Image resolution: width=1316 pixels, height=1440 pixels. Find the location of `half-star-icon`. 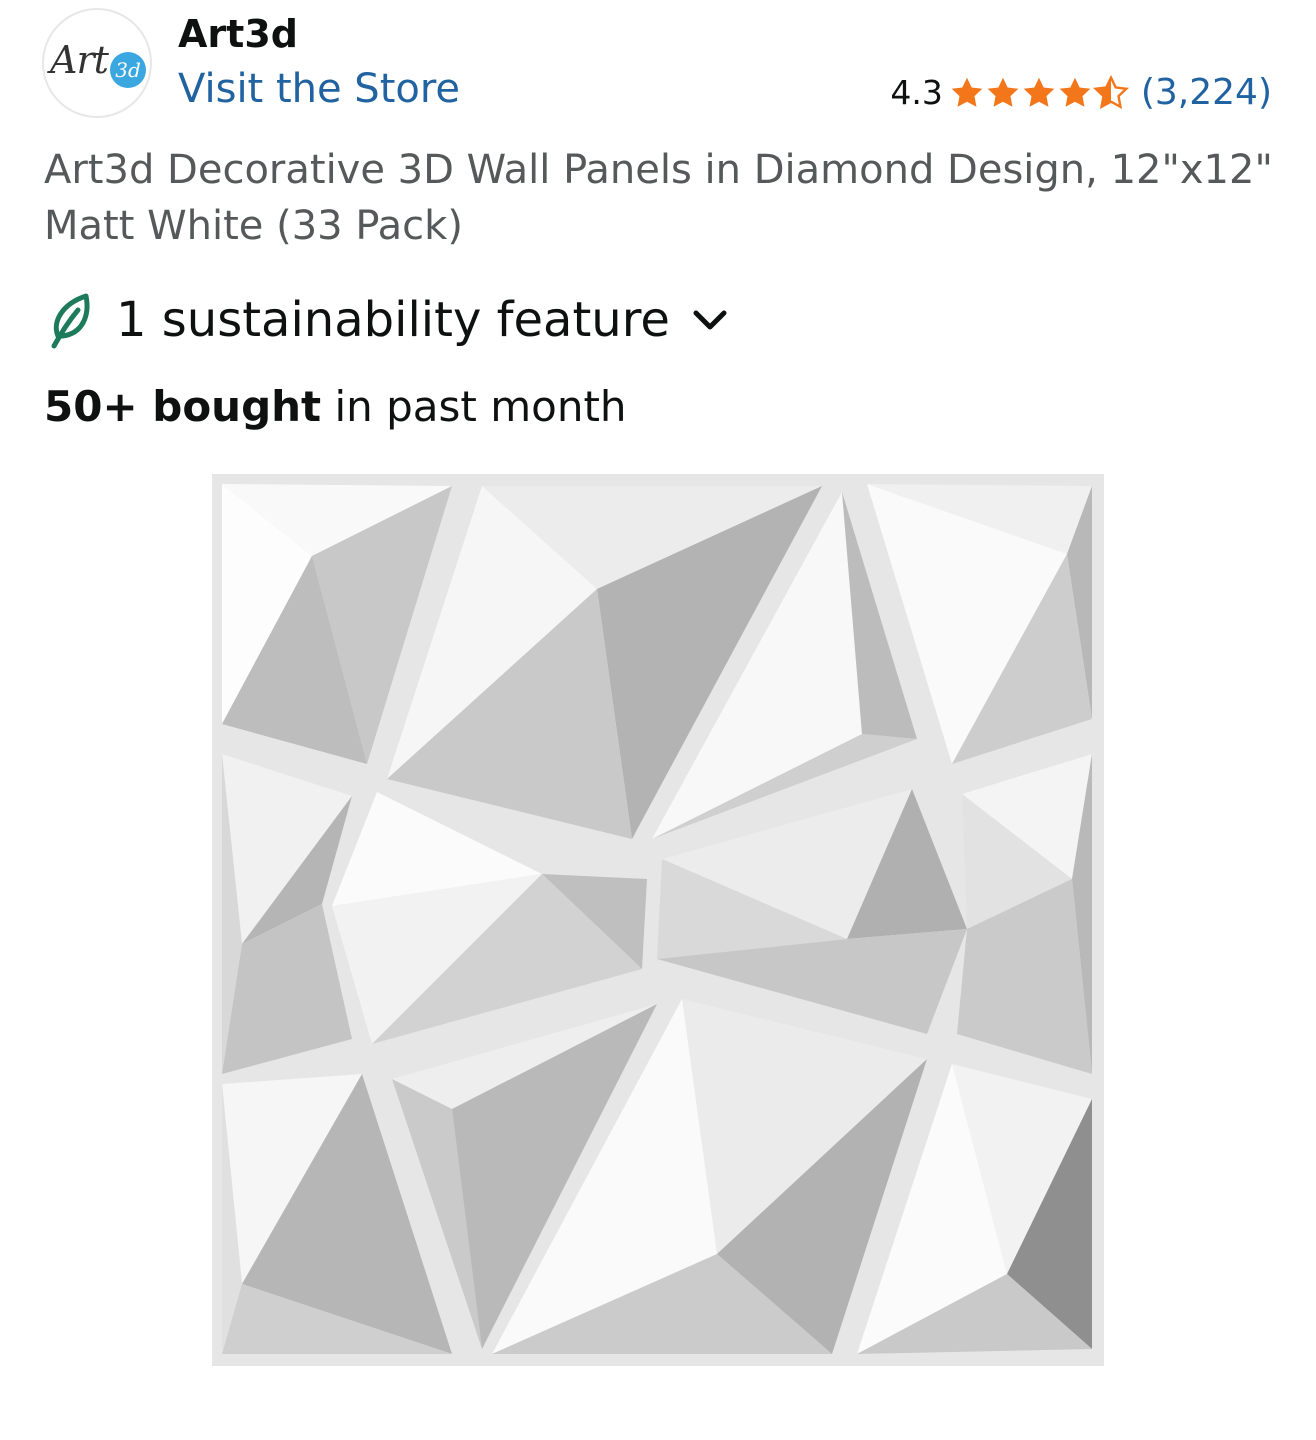

half-star-icon is located at coordinates (1110, 91).